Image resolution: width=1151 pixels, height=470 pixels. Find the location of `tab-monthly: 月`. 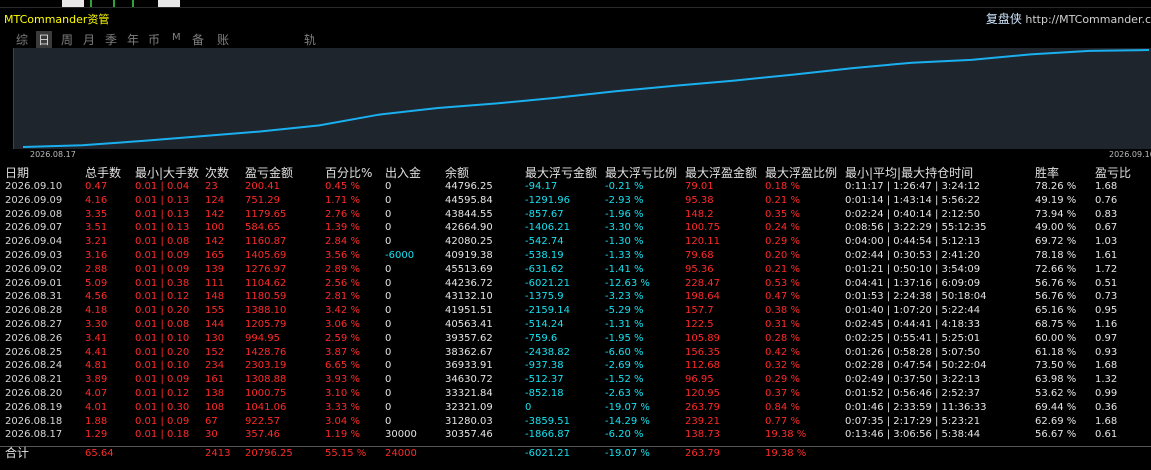

tab-monthly: 月 is located at coordinates (89, 39).